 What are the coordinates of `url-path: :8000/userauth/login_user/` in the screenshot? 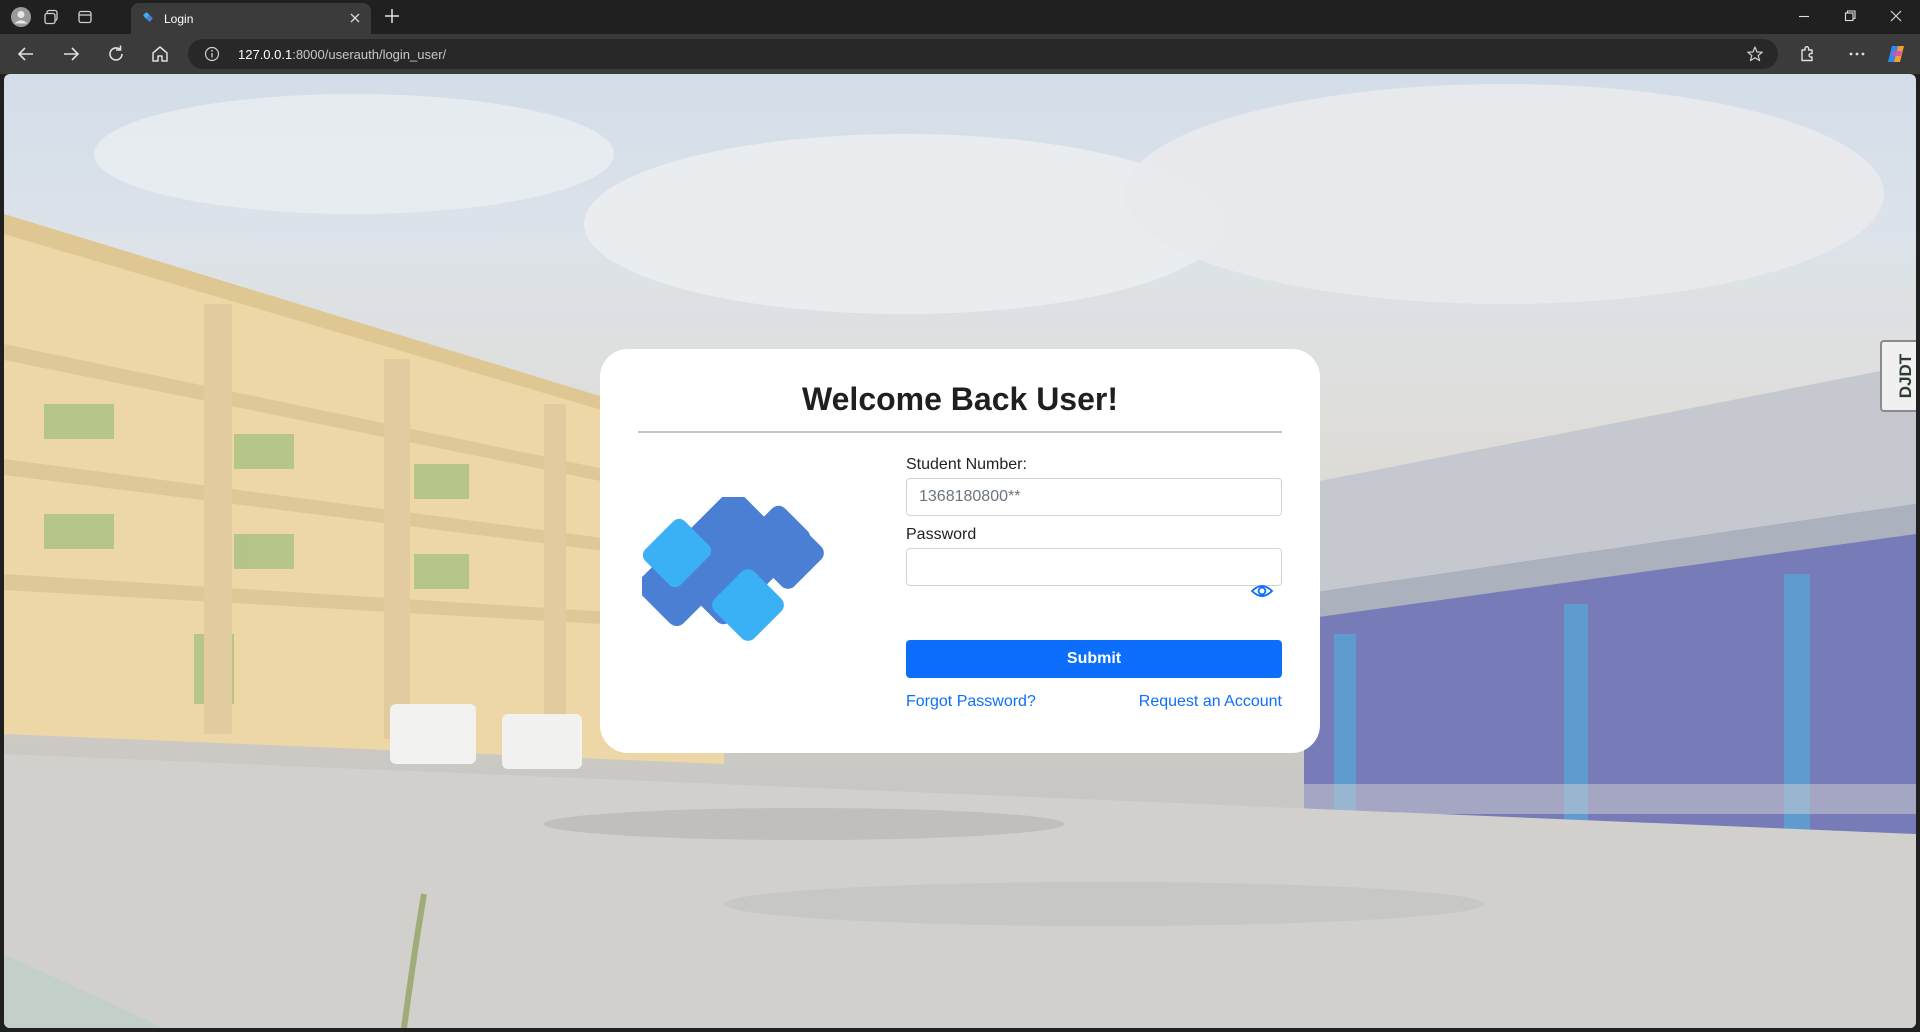 It's located at (369, 54).